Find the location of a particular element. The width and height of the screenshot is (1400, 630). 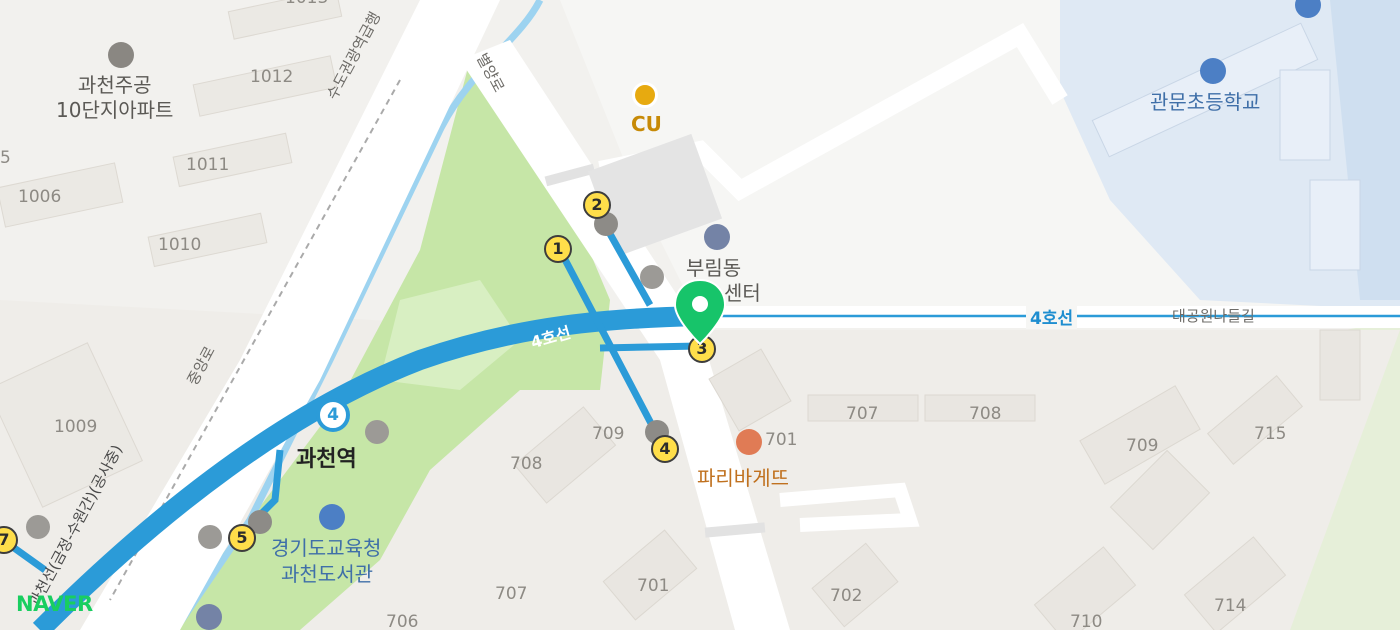

exit-badge: 1 is located at coordinates (558, 249).